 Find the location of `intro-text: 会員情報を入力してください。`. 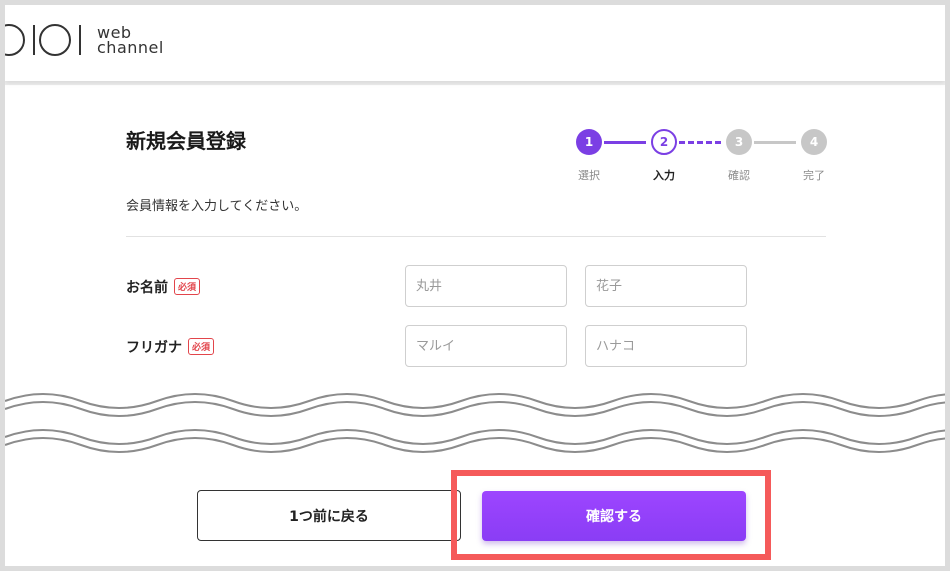

intro-text: 会員情報を入力してください。 is located at coordinates (217, 206).